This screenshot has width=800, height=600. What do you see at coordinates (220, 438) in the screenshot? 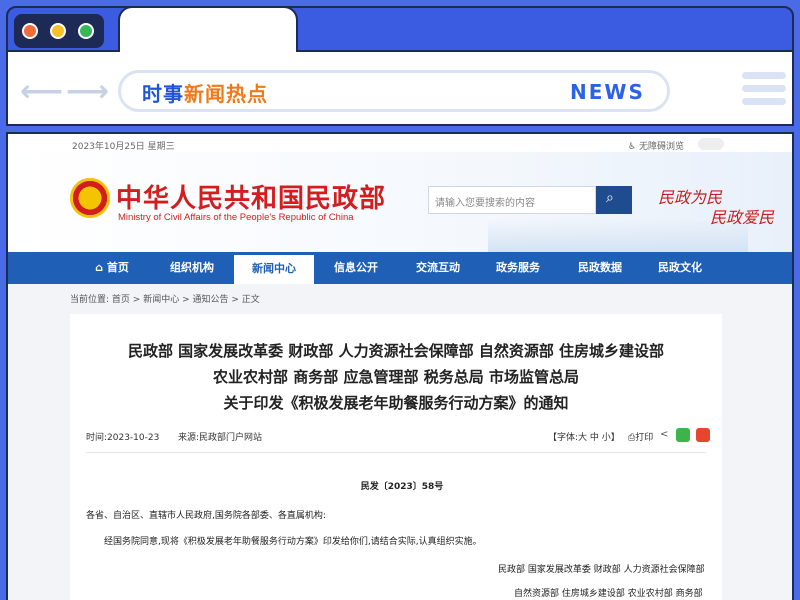
I see `article-source: 来源:民政部门户网站` at bounding box center [220, 438].